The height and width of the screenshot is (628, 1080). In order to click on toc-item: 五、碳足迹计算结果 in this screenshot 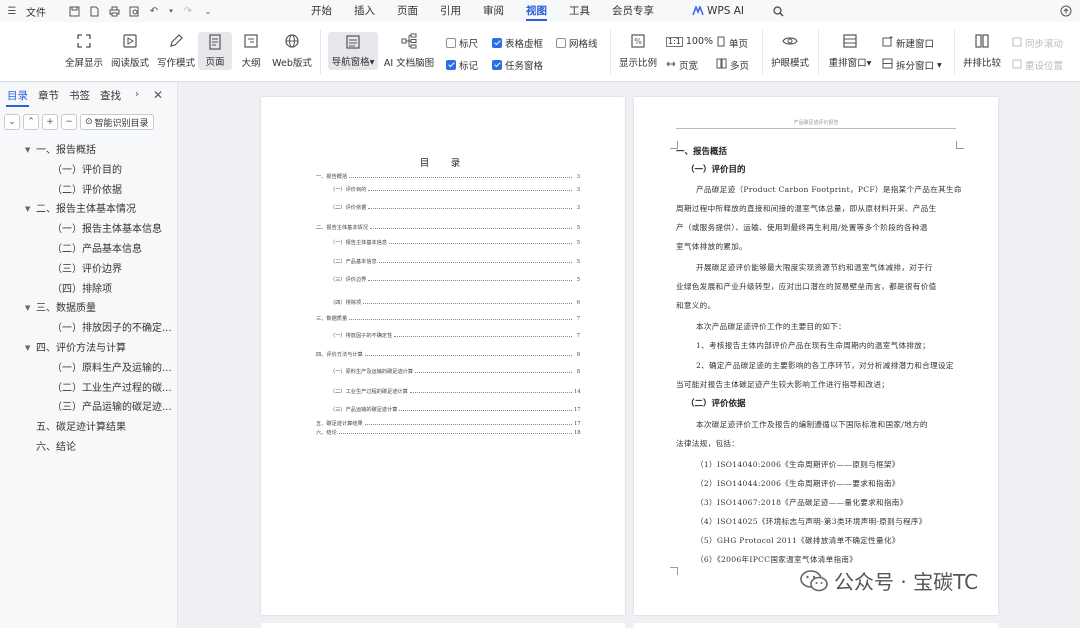, I will do `click(88, 428)`.